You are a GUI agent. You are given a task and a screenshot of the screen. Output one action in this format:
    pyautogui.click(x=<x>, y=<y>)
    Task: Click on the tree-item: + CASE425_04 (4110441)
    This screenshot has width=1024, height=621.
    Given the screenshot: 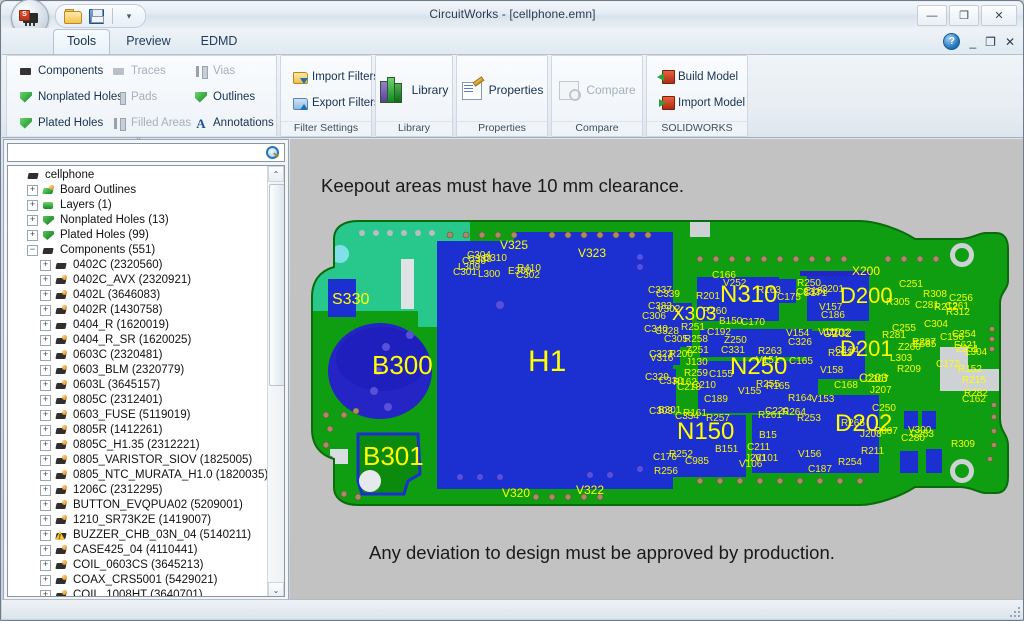 What is the action you would take?
    pyautogui.click(x=139, y=550)
    